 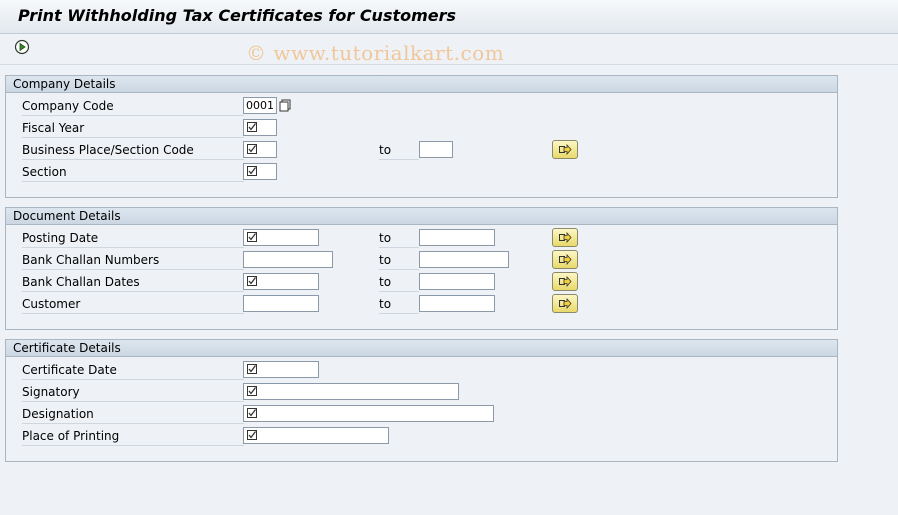 What do you see at coordinates (133, 107) in the screenshot?
I see `label-company-code: Company Code` at bounding box center [133, 107].